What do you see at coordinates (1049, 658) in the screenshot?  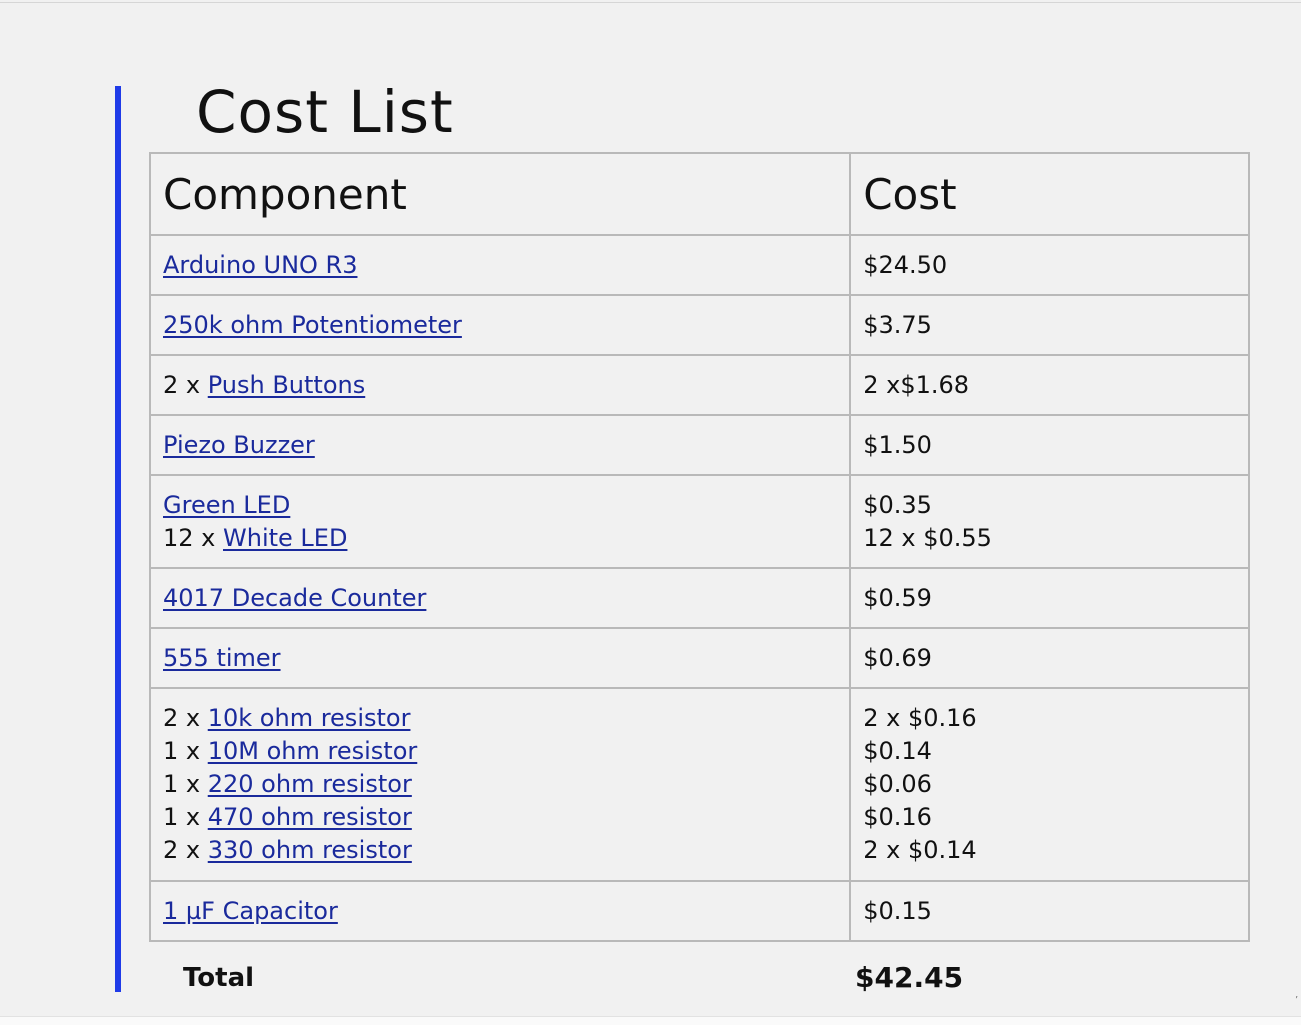 I see `cost-cell: $0.69` at bounding box center [1049, 658].